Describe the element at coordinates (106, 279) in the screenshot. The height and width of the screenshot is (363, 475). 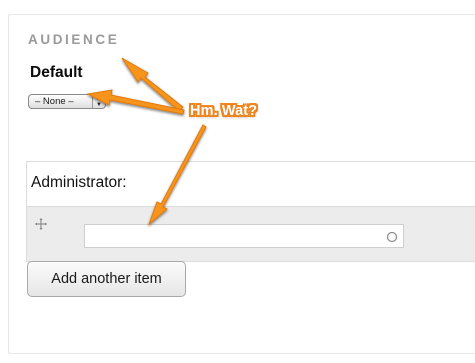
I see `add-another-item-button: Add another item` at that location.